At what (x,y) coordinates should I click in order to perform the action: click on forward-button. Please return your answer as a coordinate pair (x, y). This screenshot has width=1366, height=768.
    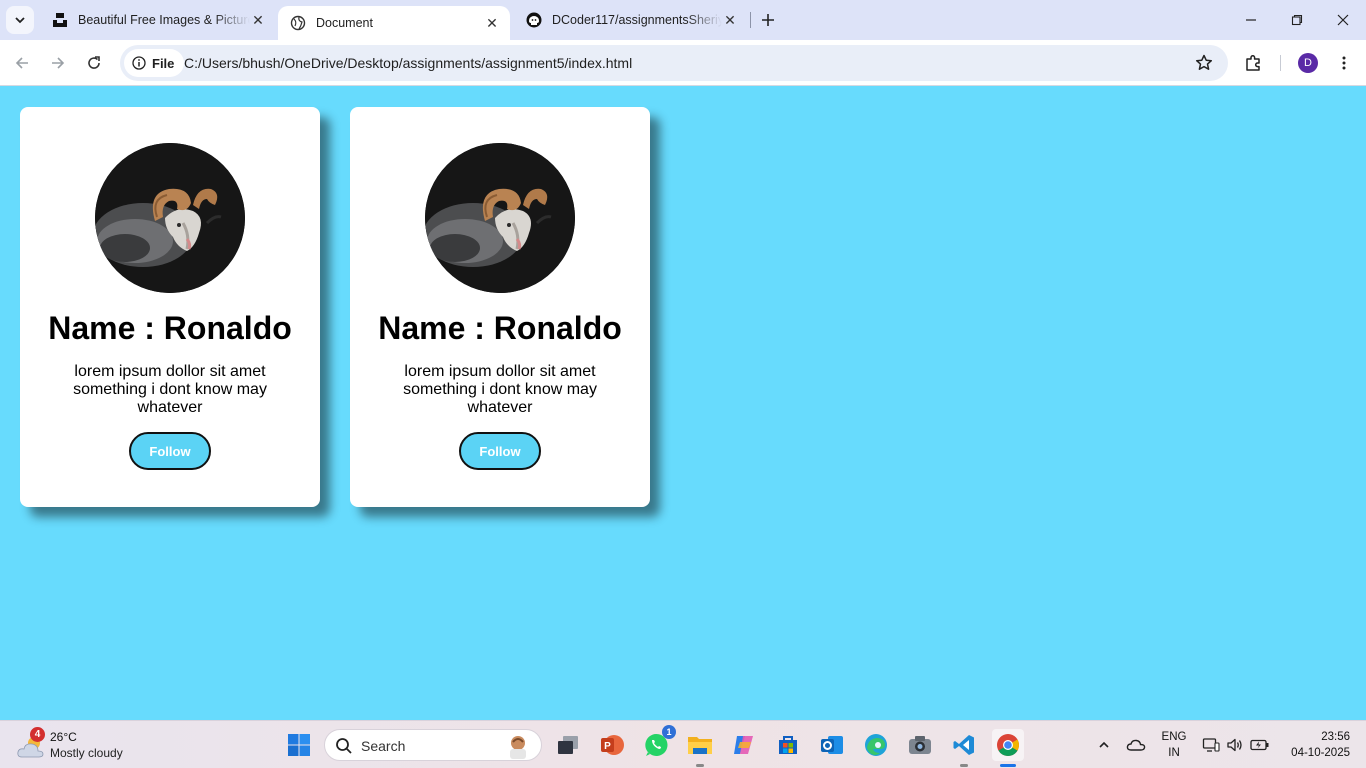
    Looking at the image, I should click on (58, 63).